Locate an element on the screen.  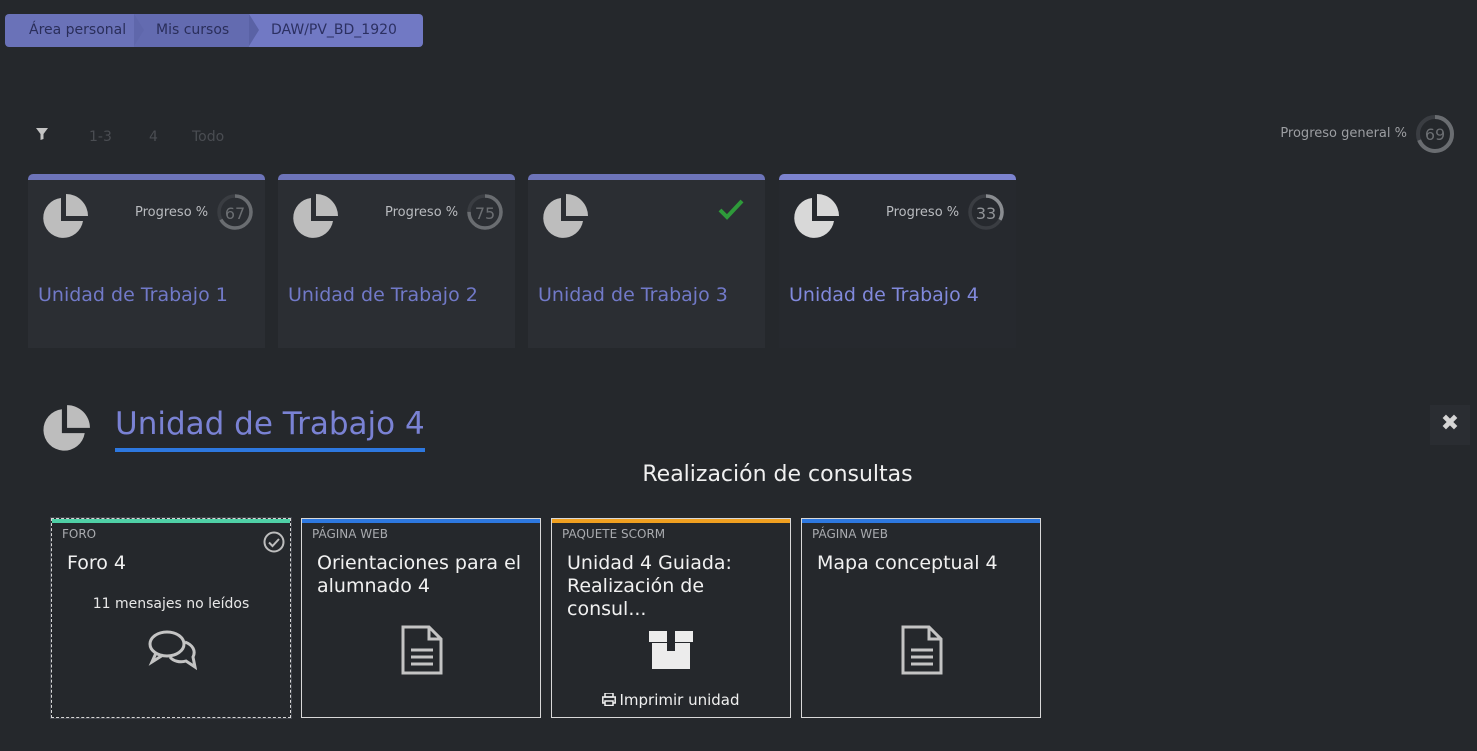
completed-check-icon is located at coordinates (731, 209).